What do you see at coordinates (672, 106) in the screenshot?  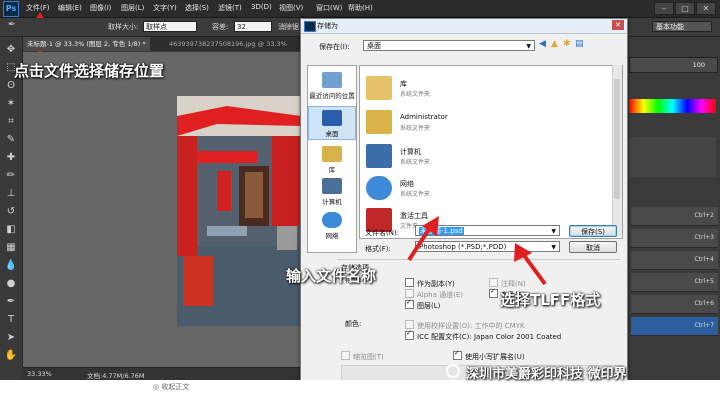 I see `color-spectrum` at bounding box center [672, 106].